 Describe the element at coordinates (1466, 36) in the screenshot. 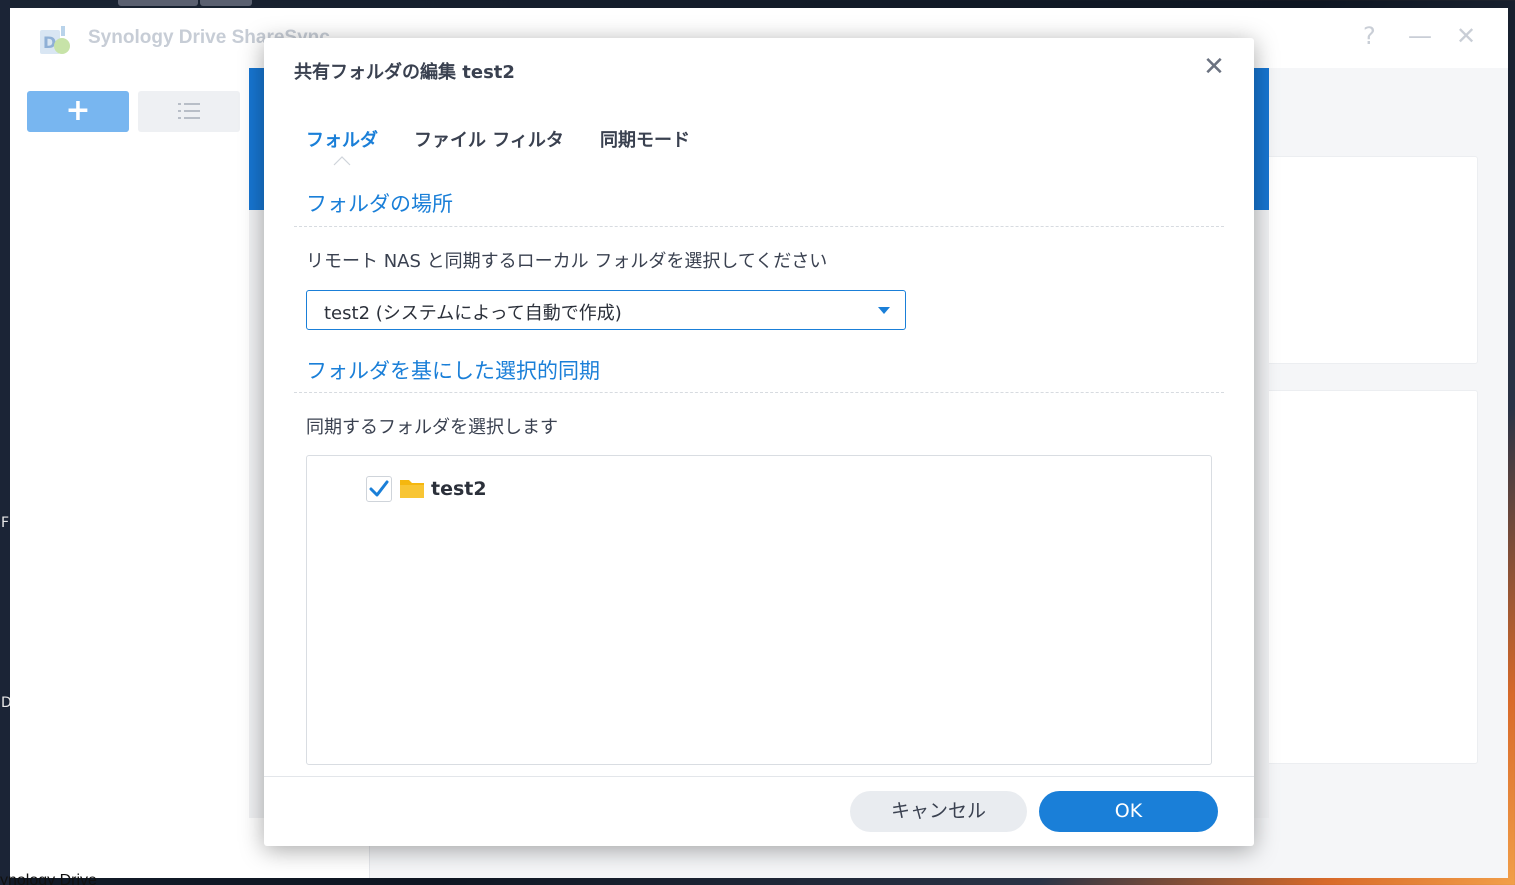

I see `close-icon: ✕` at that location.